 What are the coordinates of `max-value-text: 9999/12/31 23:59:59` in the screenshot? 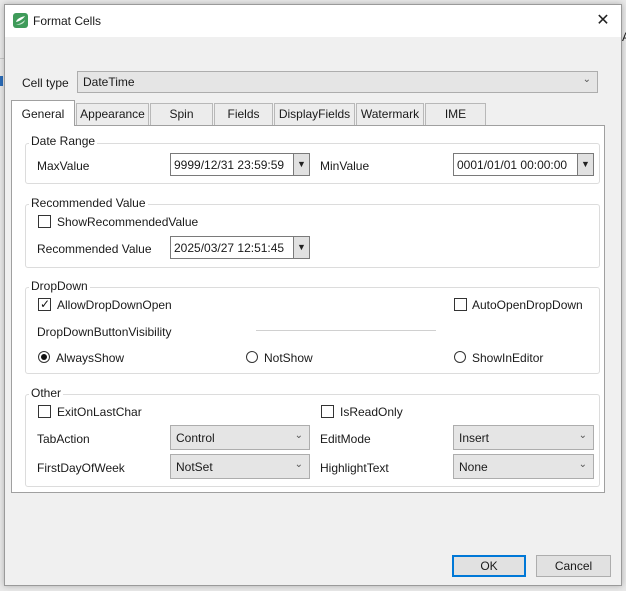 It's located at (229, 165).